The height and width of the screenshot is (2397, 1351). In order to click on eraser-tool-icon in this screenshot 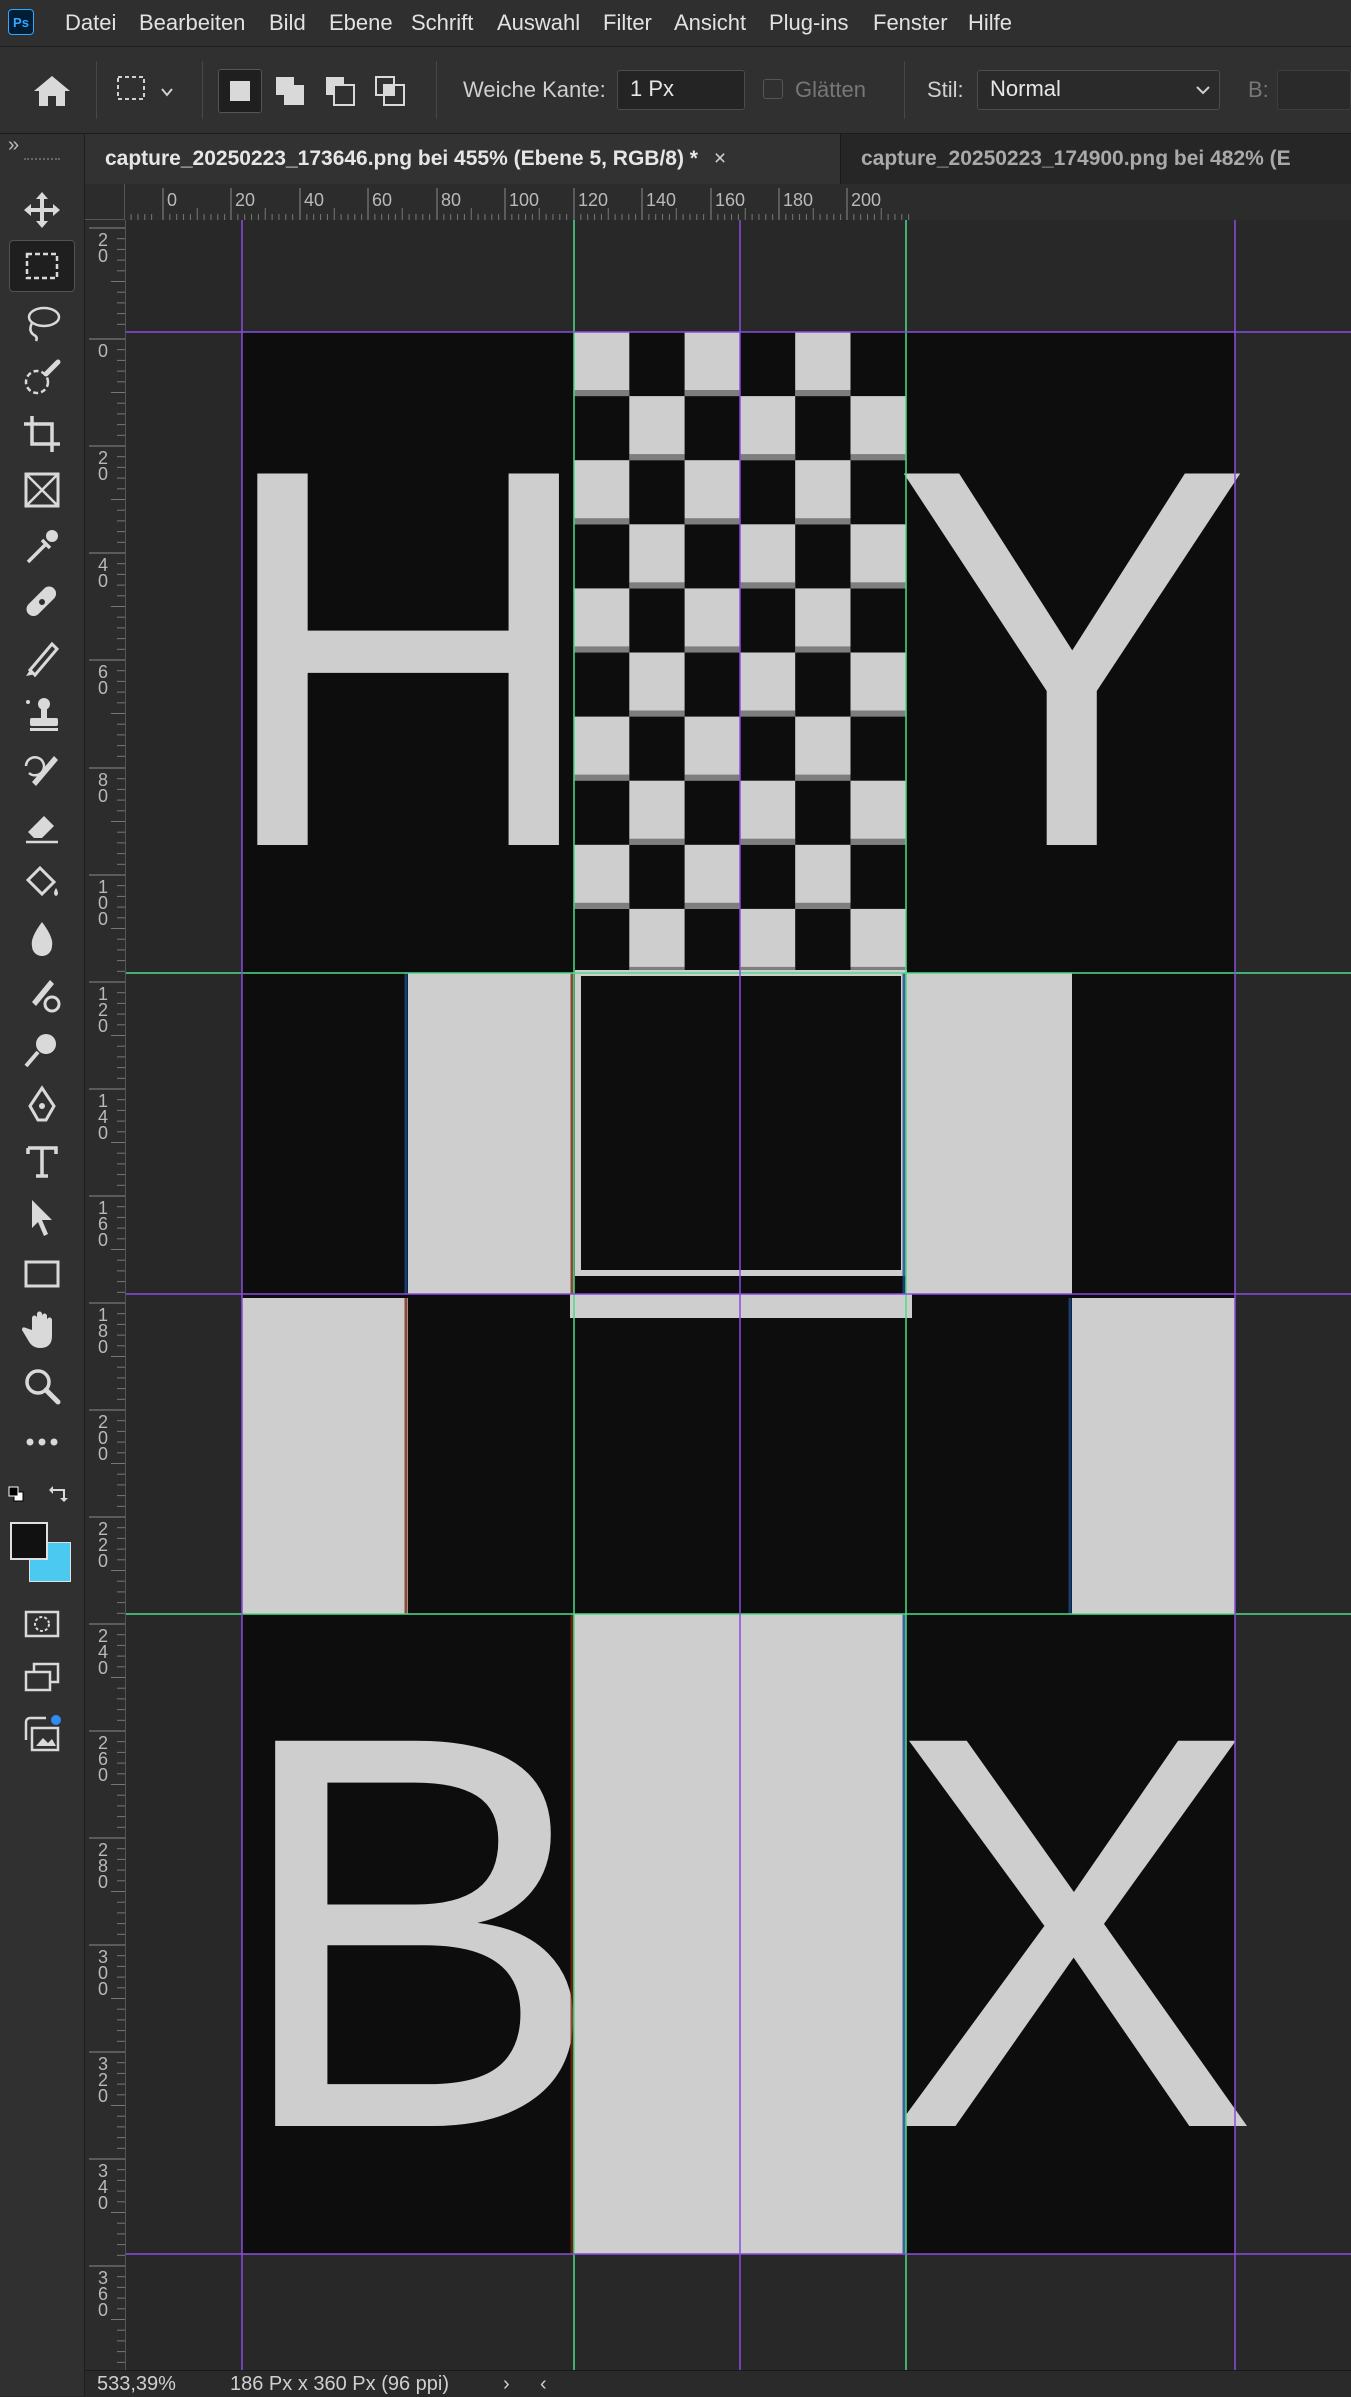, I will do `click(42, 826)`.